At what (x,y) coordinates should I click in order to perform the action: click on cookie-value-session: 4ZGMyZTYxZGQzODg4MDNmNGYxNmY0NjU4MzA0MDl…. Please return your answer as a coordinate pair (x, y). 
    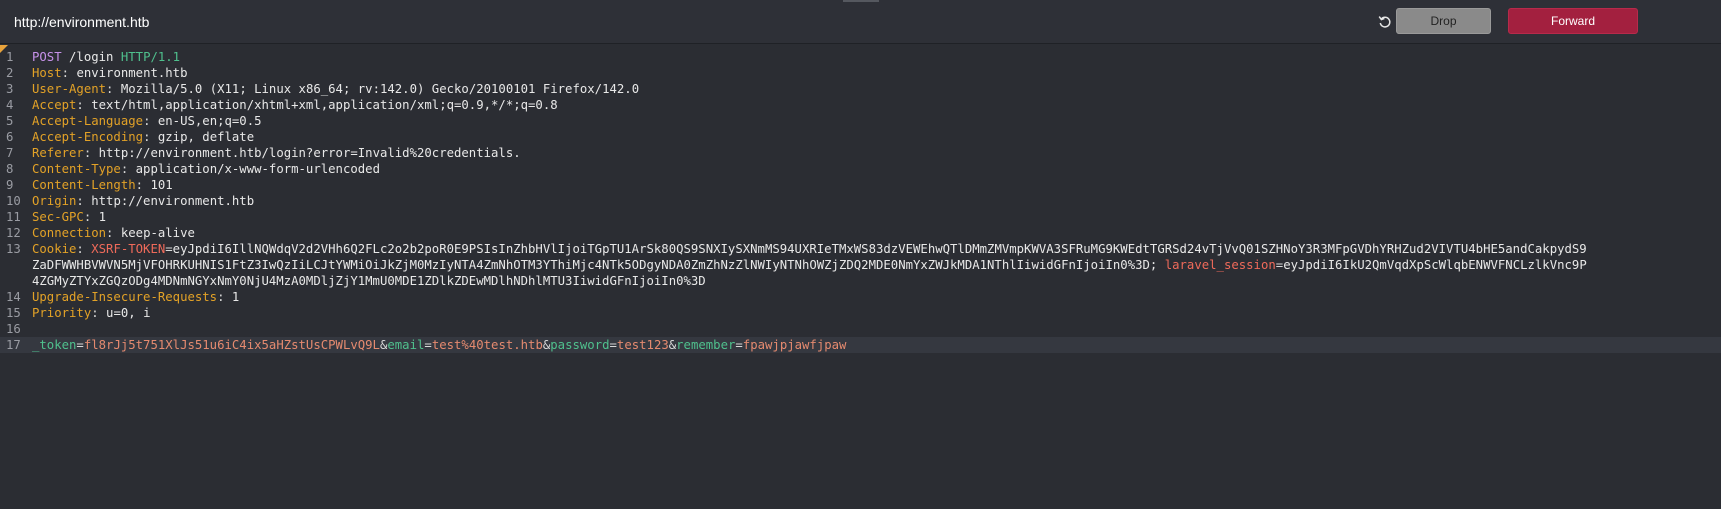
    Looking at the image, I should click on (369, 281).